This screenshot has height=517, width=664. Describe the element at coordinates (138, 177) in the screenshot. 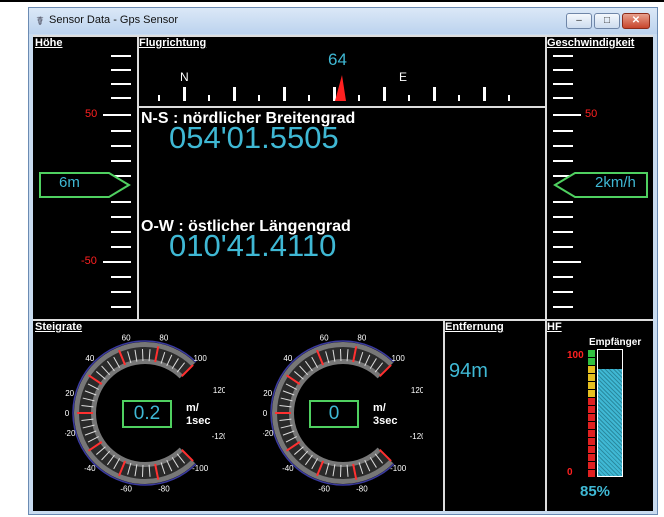

I see `altitude-divider` at that location.